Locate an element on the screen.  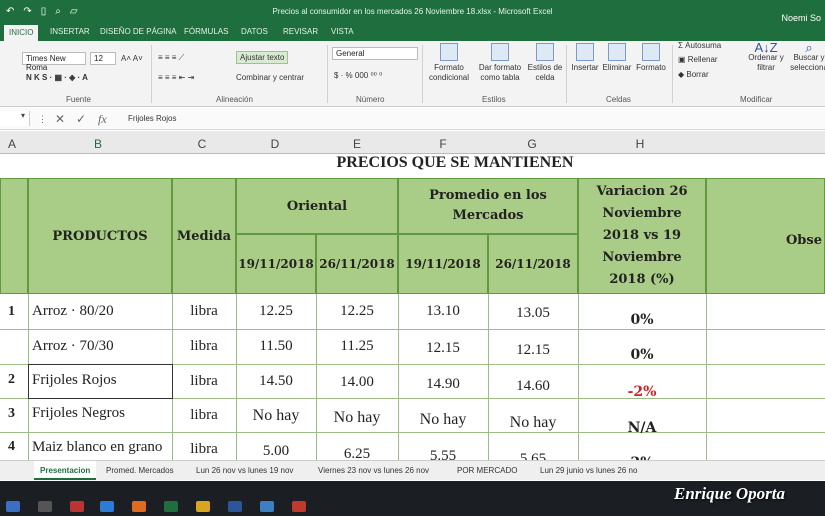
variacion: -2% is located at coordinates (642, 392).